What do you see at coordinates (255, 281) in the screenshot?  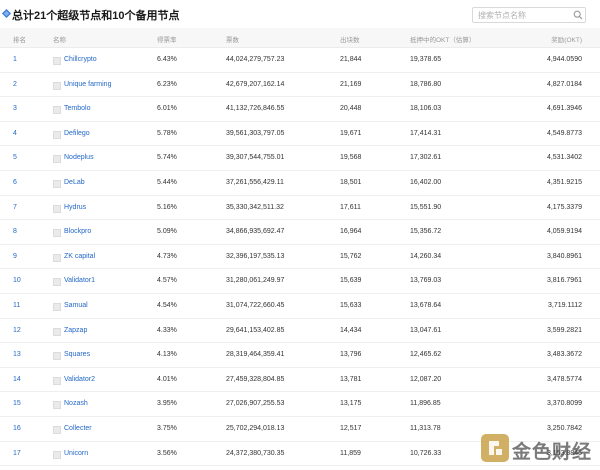 I see `votes-cell: 31,280,061,249.97` at bounding box center [255, 281].